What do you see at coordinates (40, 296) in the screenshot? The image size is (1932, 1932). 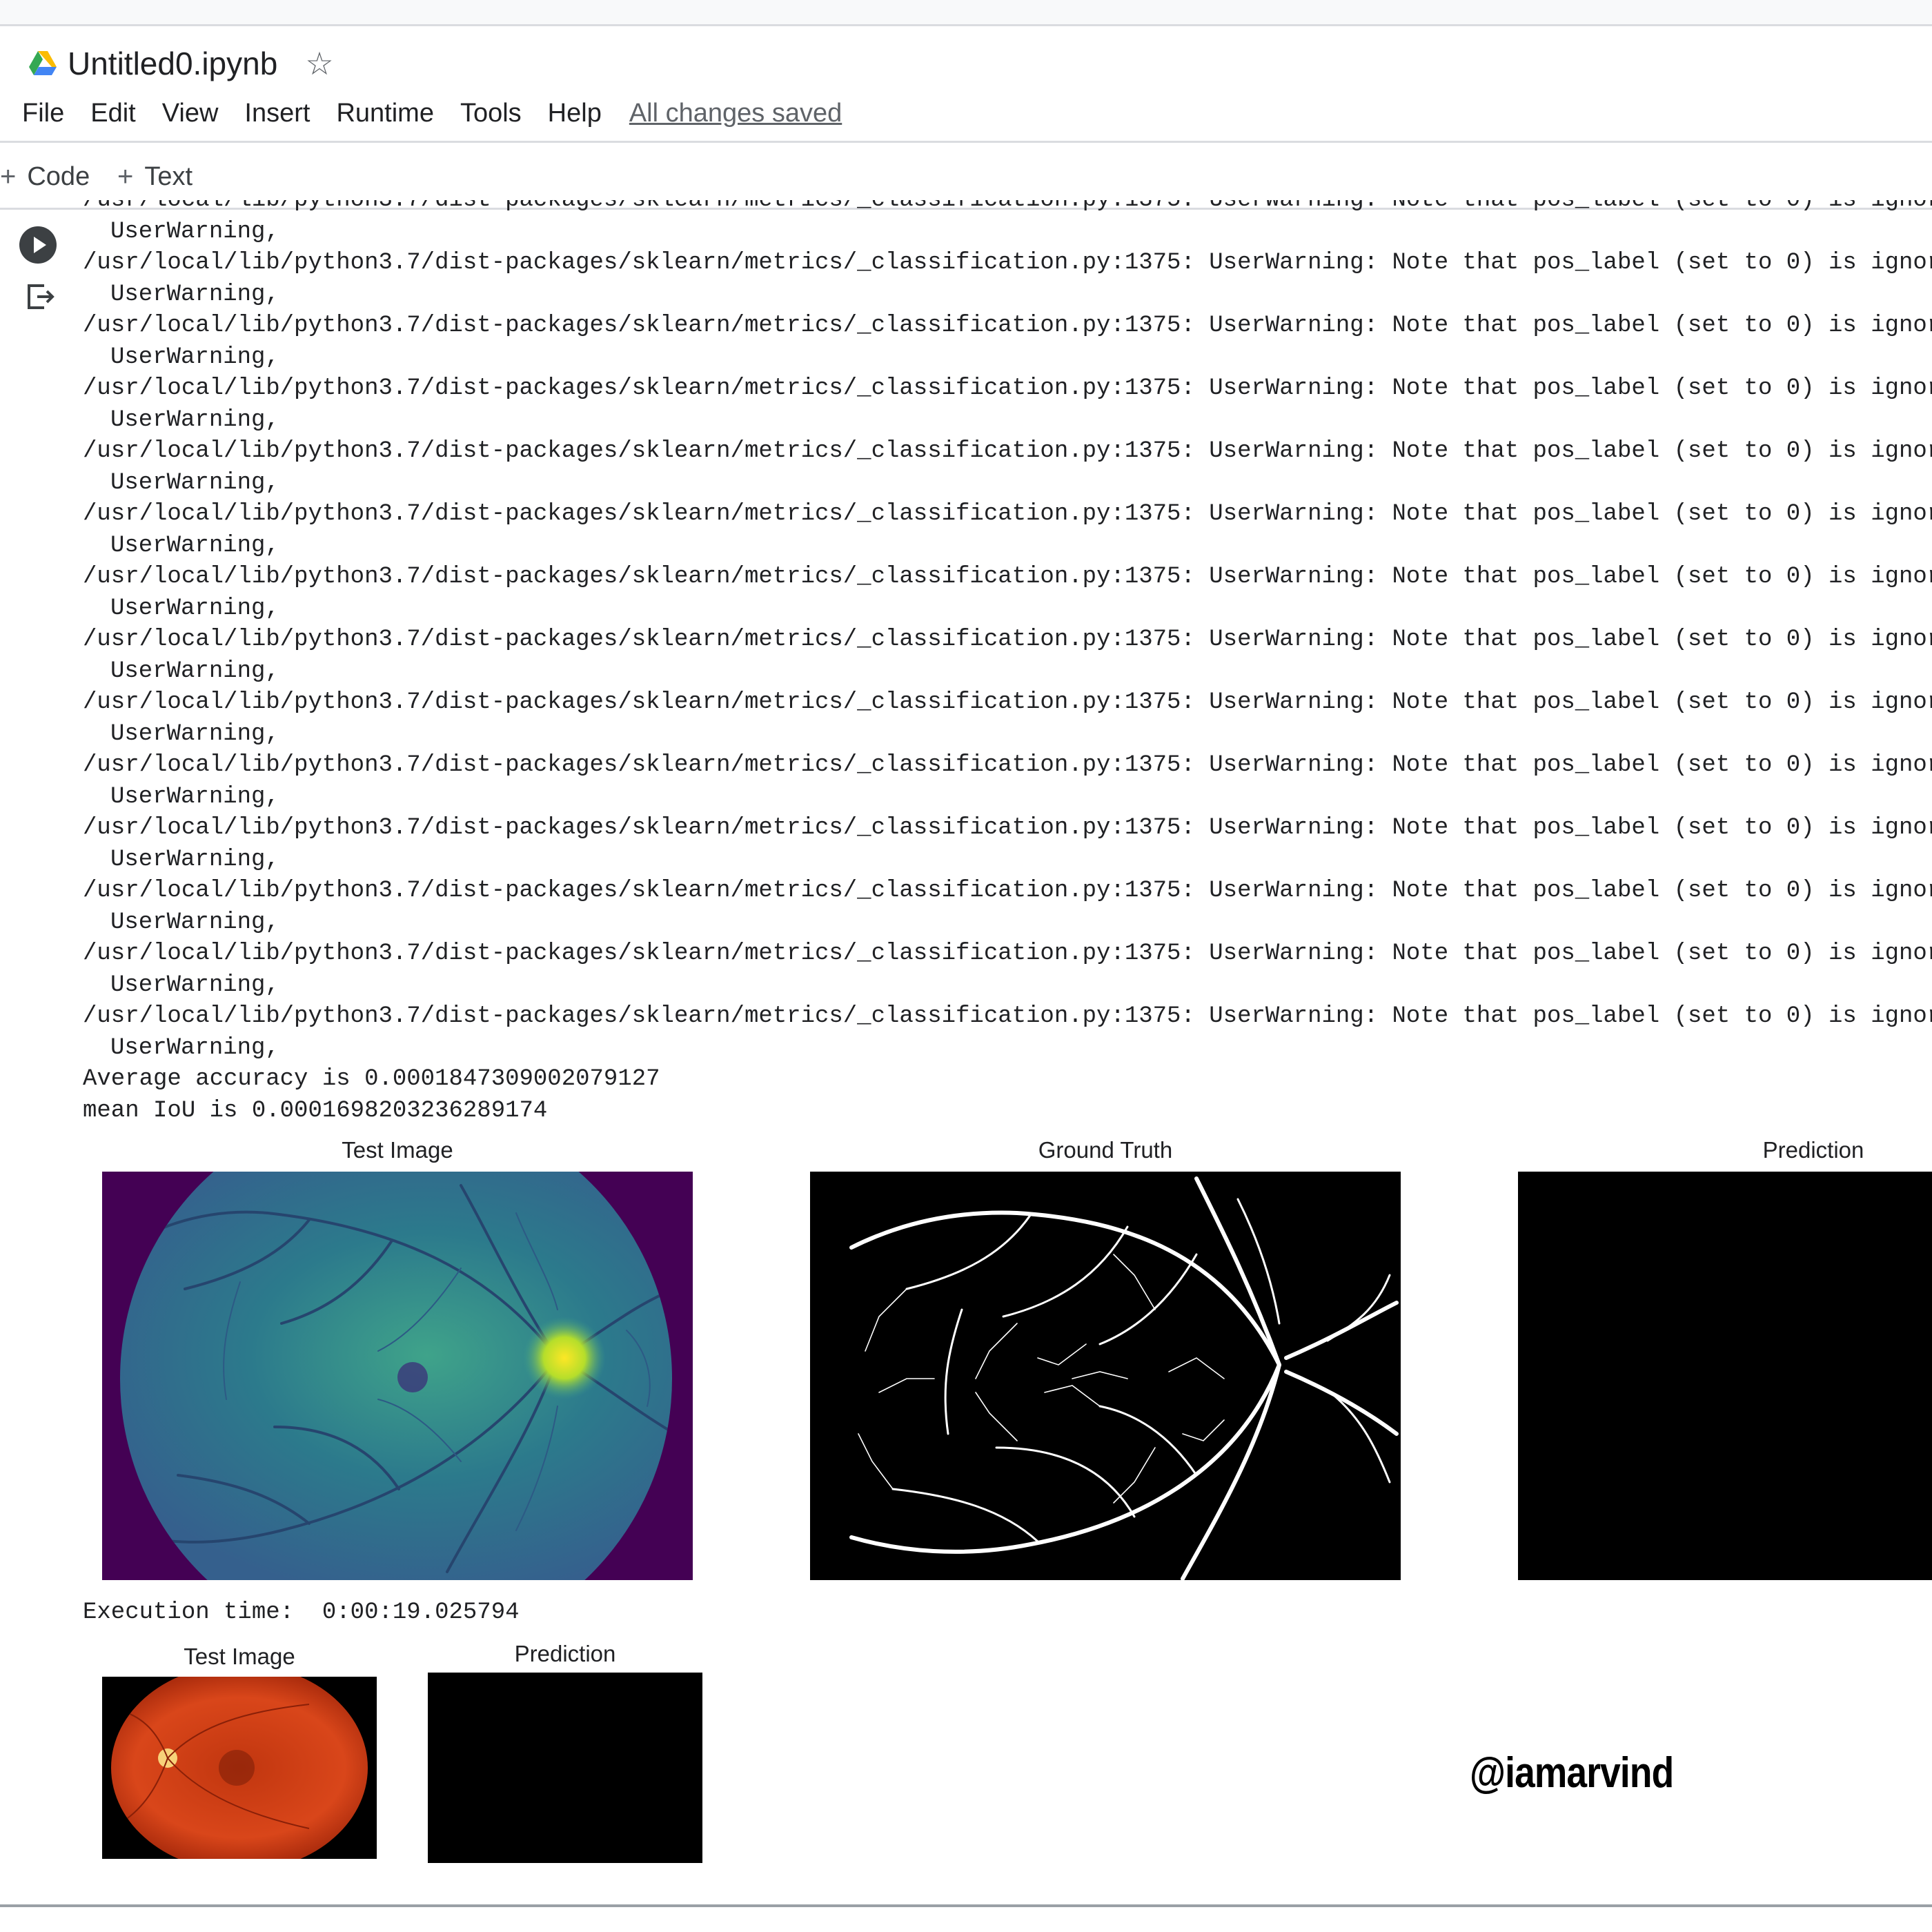 I see `output-menu-icon` at bounding box center [40, 296].